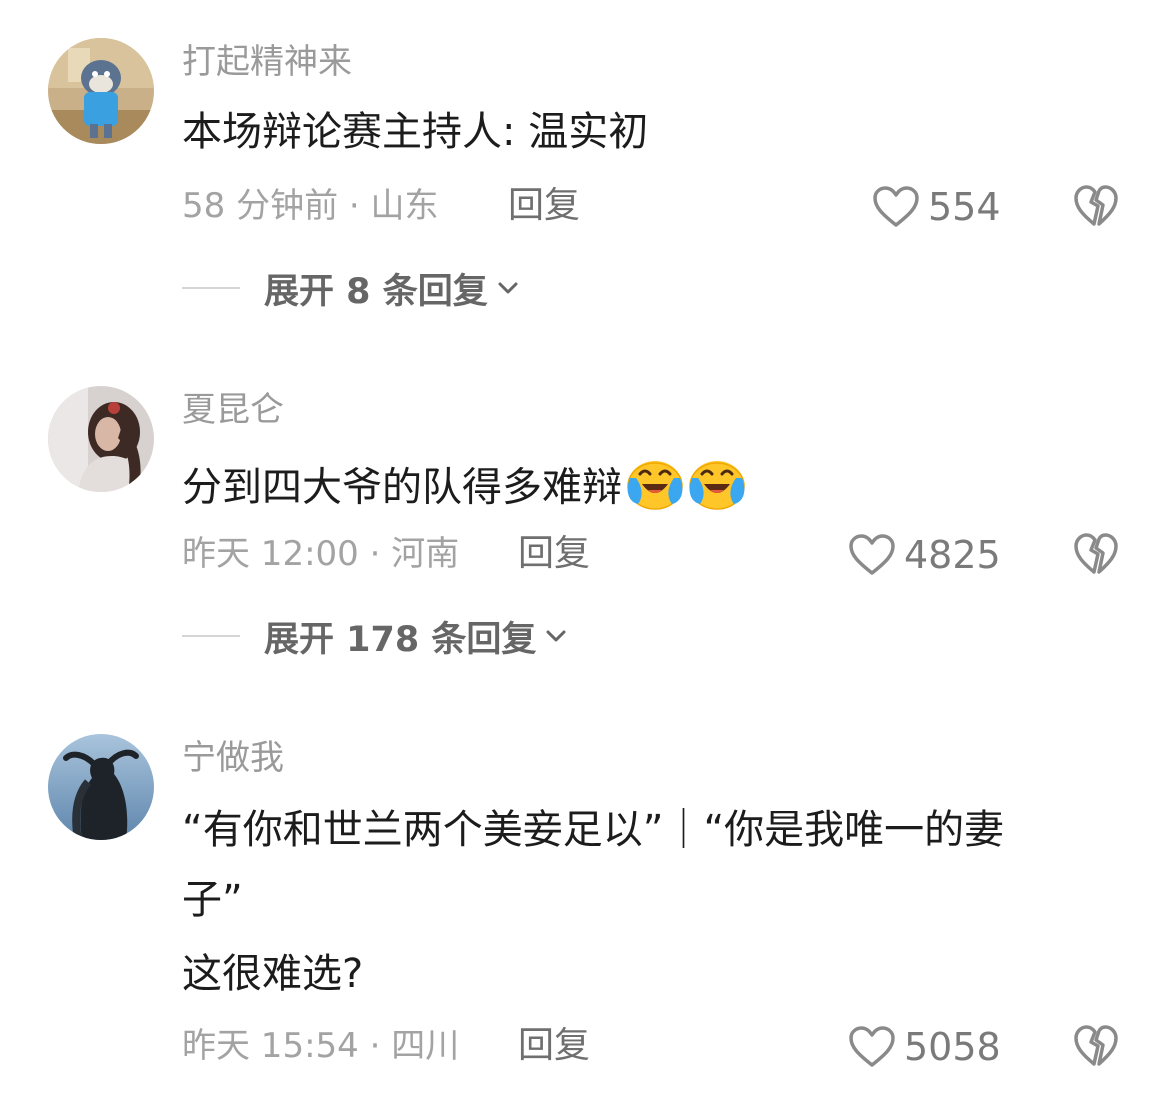 The image size is (1170, 1098). I want to click on comment-text: “有你和世兰两个美妾足以”｜“你是我唯一的妻, so click(593, 830).